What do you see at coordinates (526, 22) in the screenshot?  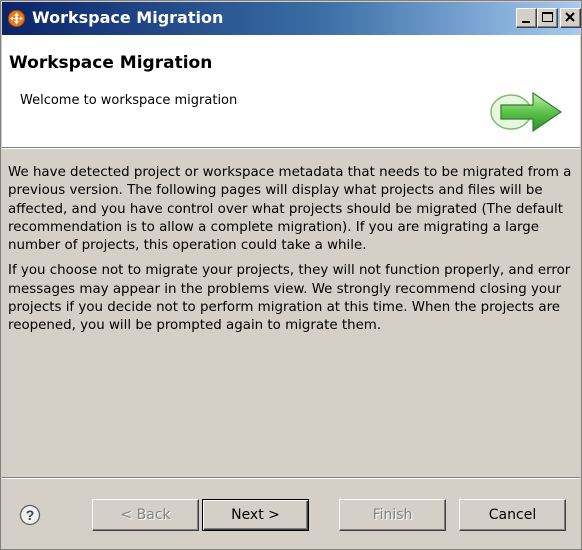 I see `minimize-icon` at bounding box center [526, 22].